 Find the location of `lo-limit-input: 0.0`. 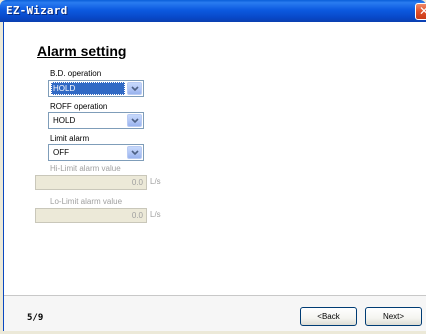

lo-limit-input: 0.0 is located at coordinates (91, 215).